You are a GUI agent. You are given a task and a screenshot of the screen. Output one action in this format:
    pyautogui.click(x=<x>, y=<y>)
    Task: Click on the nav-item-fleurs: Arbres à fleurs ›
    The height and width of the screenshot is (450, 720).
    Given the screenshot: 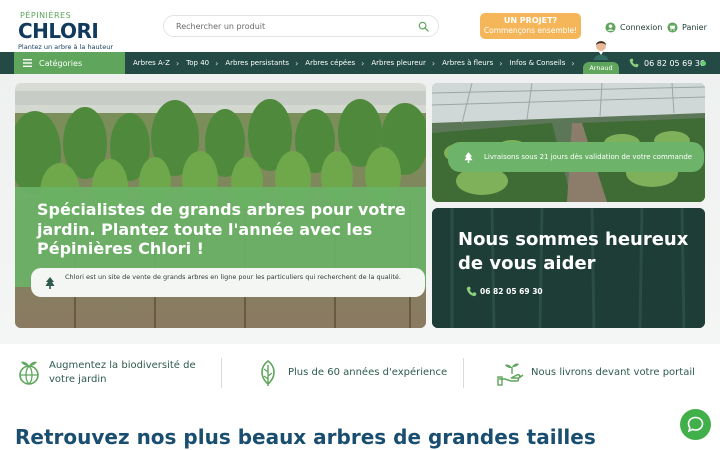 What is the action you would take?
    pyautogui.click(x=472, y=63)
    